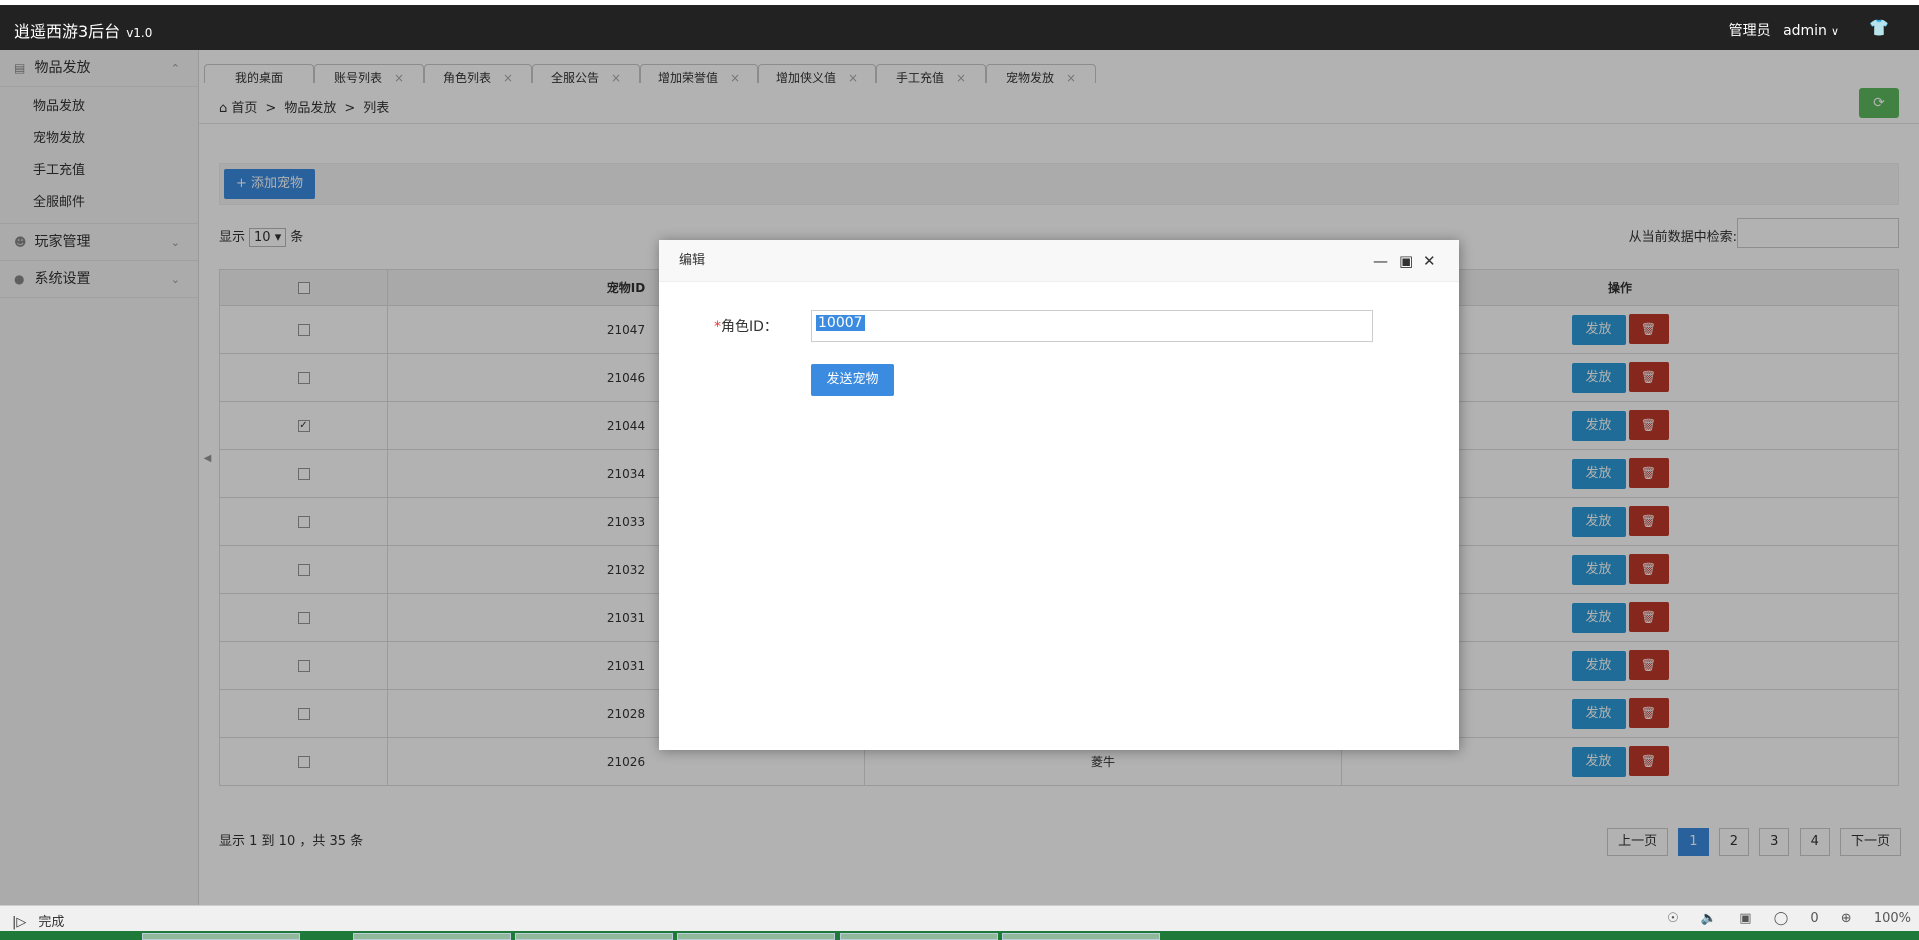  I want to click on app-title: 逍遥西游3后台, so click(67, 31).